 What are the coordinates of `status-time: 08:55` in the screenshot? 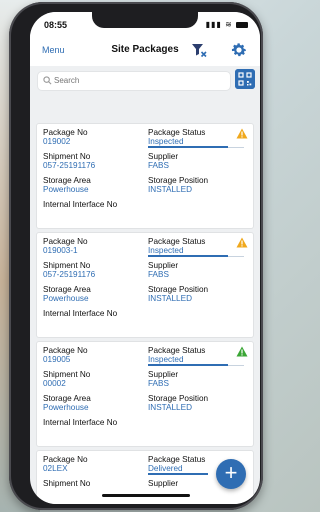 It's located at (56, 25).